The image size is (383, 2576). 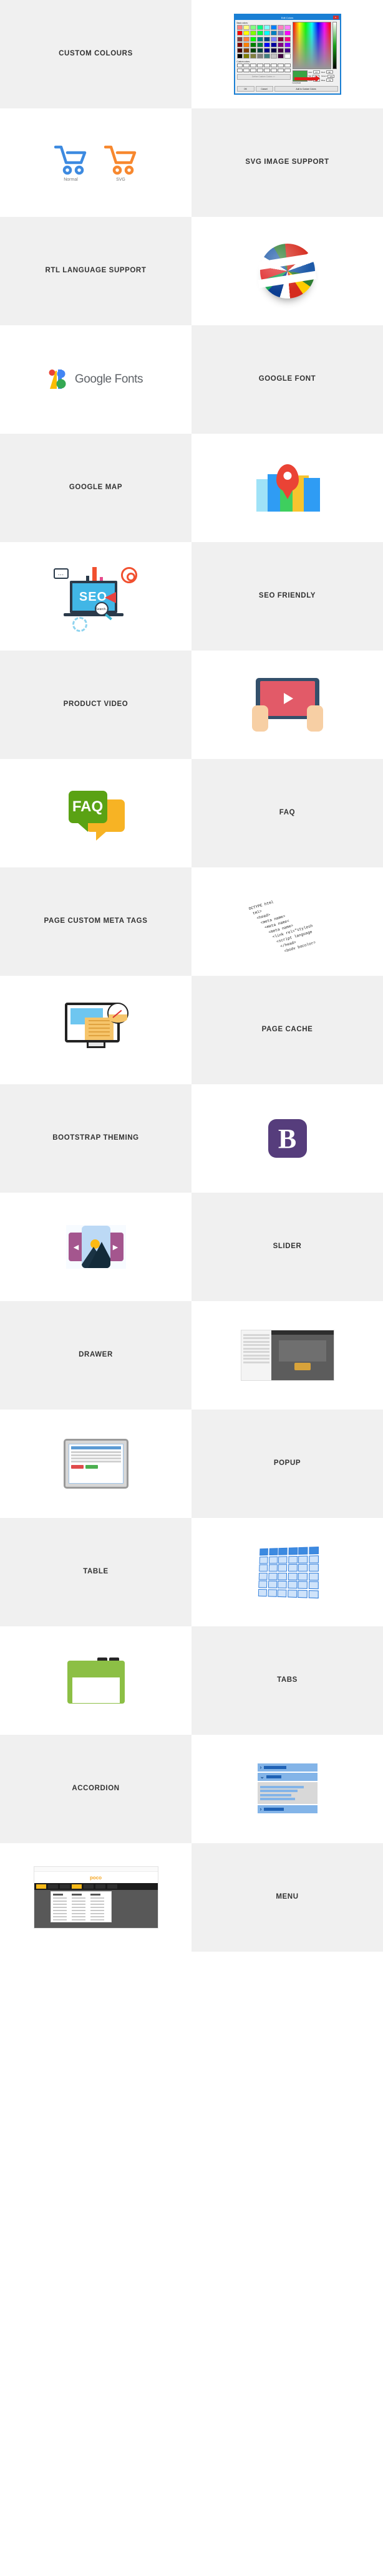 I want to click on field-value: 37, so click(x=316, y=72).